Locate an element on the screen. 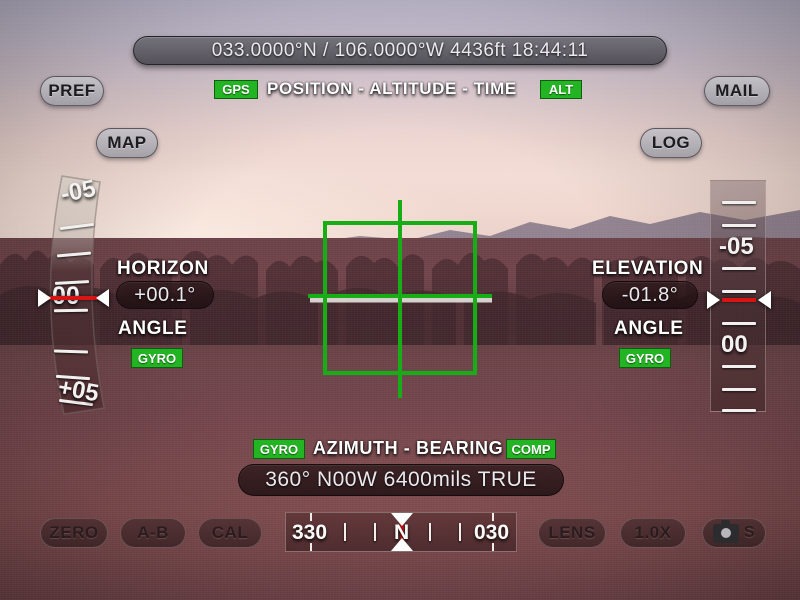 The height and width of the screenshot is (600, 800). alt-badge: ALT is located at coordinates (561, 89).